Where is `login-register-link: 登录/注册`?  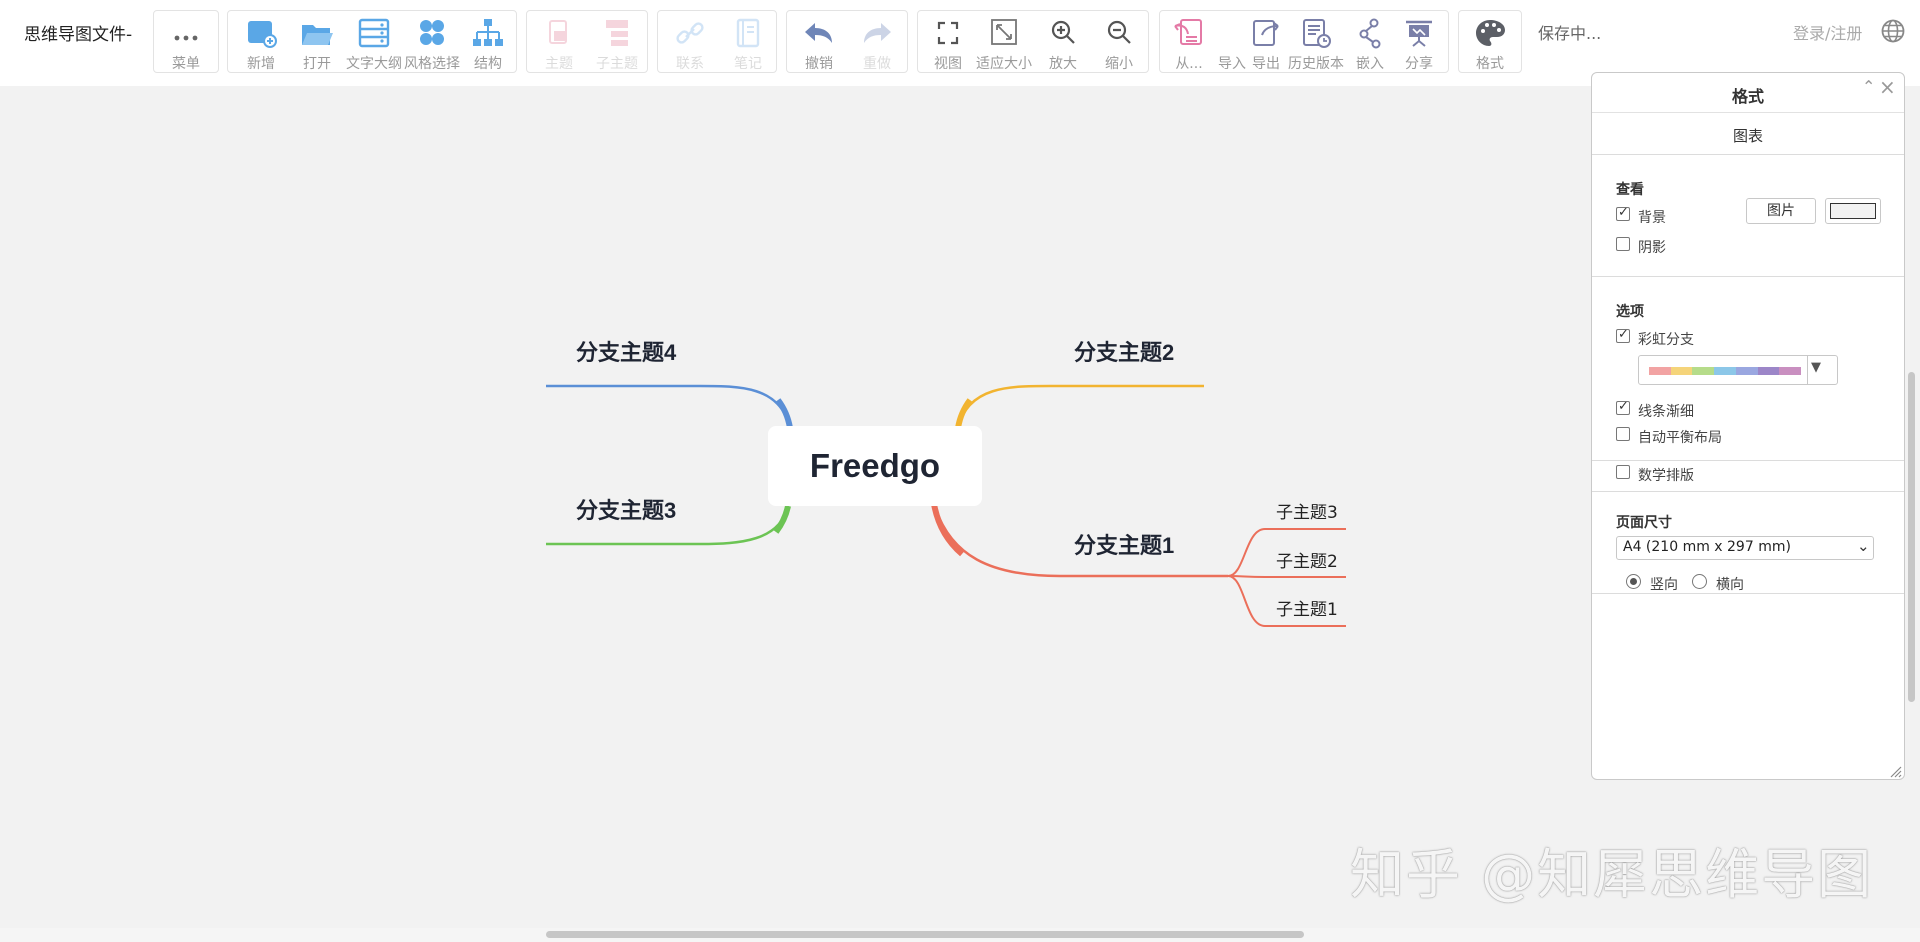 login-register-link: 登录/注册 is located at coordinates (1827, 32).